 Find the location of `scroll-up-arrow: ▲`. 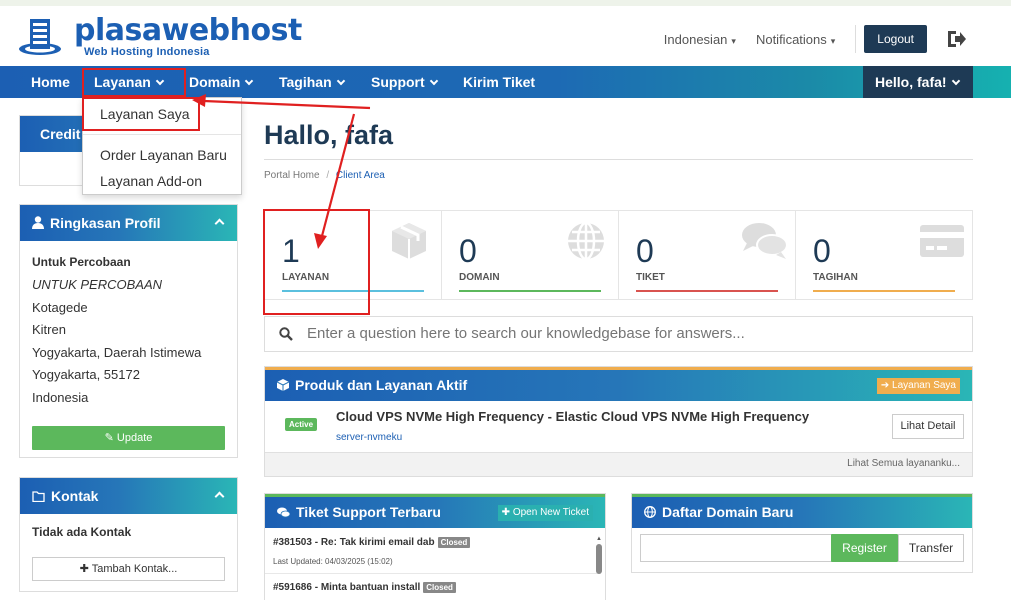

scroll-up-arrow: ▲ is located at coordinates (599, 539).